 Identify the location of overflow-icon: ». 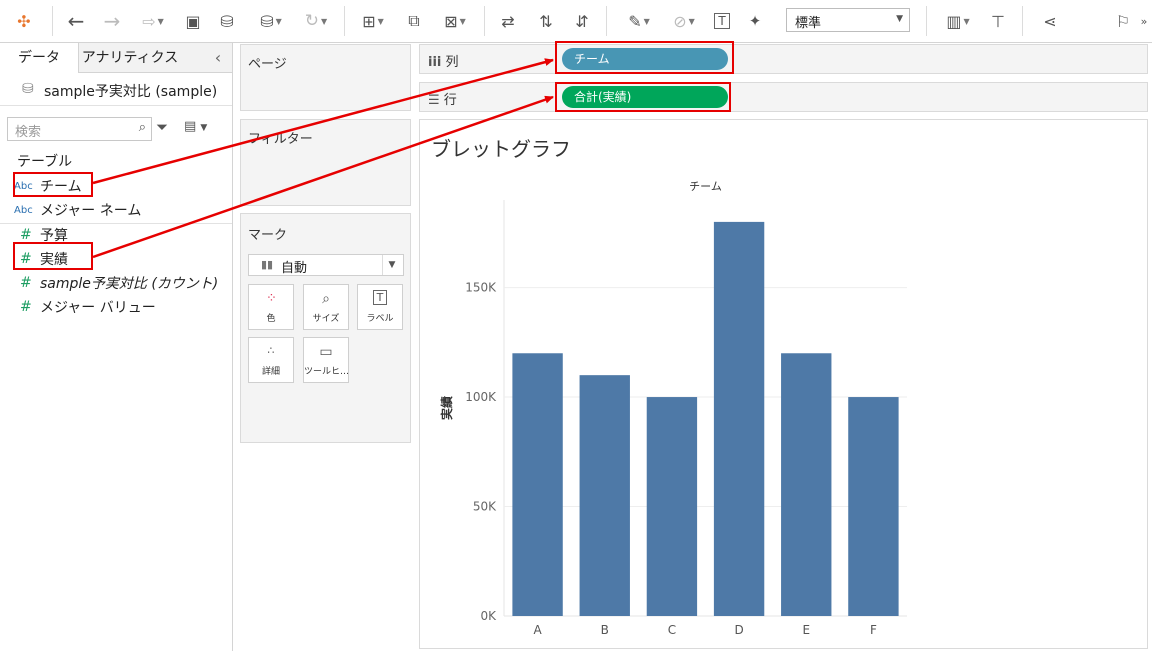
(1144, 21).